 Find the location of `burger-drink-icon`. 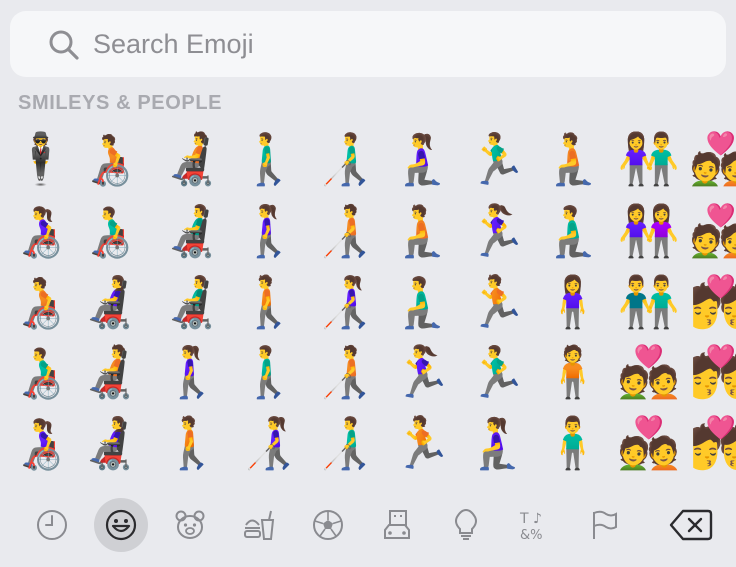

burger-drink-icon is located at coordinates (259, 525).